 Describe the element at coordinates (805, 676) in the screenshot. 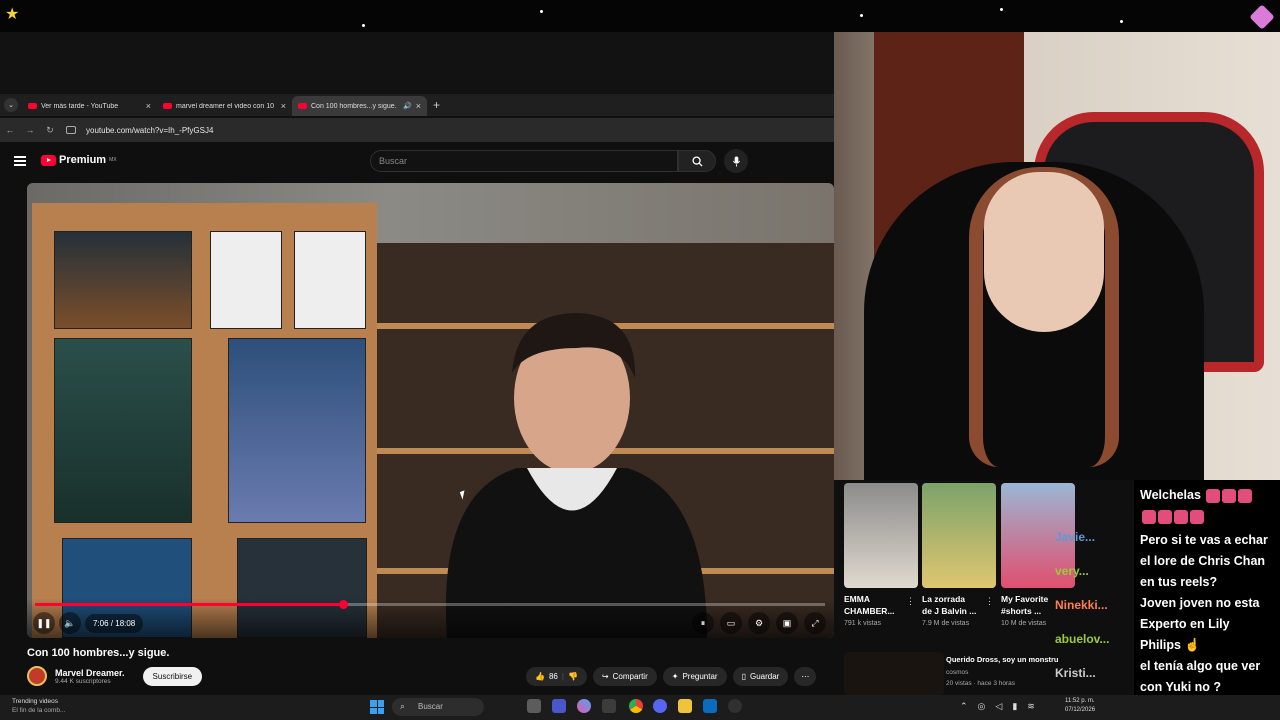

I see `more-actions-icon: ⋯` at that location.